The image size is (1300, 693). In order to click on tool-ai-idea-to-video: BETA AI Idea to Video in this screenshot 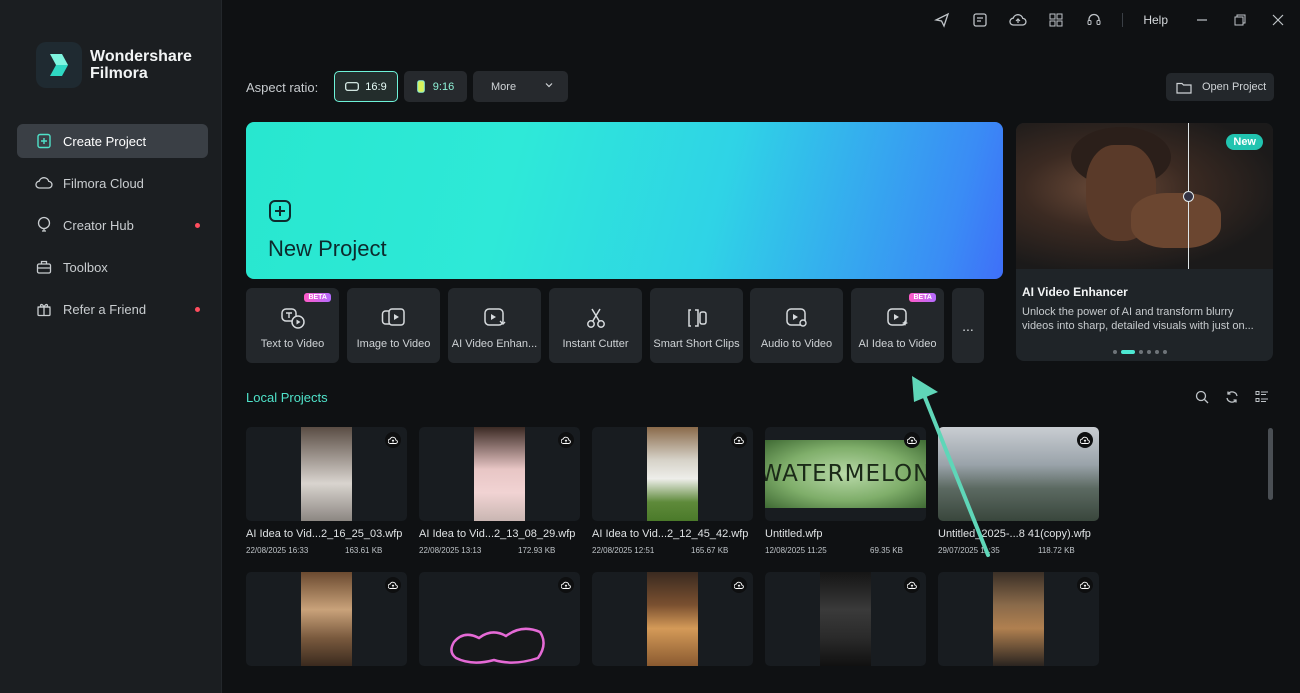, I will do `click(897, 325)`.